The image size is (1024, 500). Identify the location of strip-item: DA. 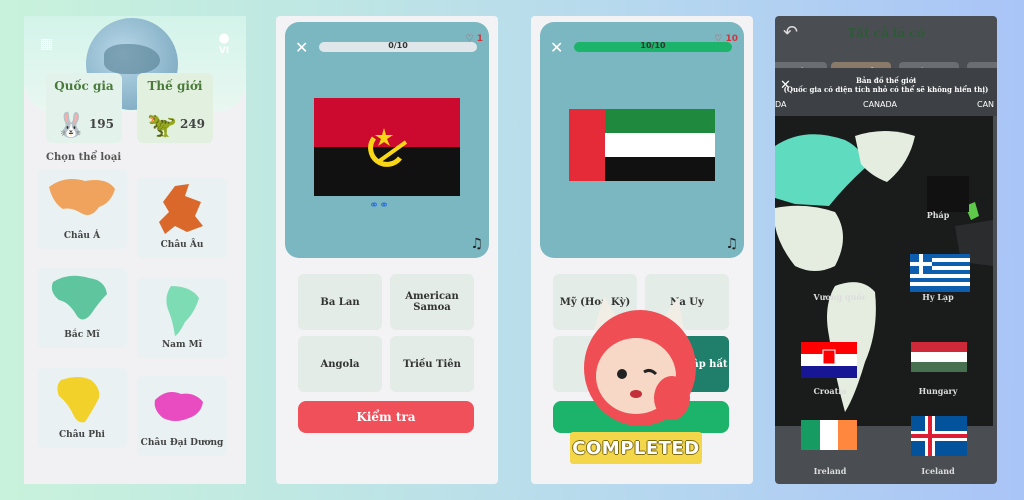
(781, 104).